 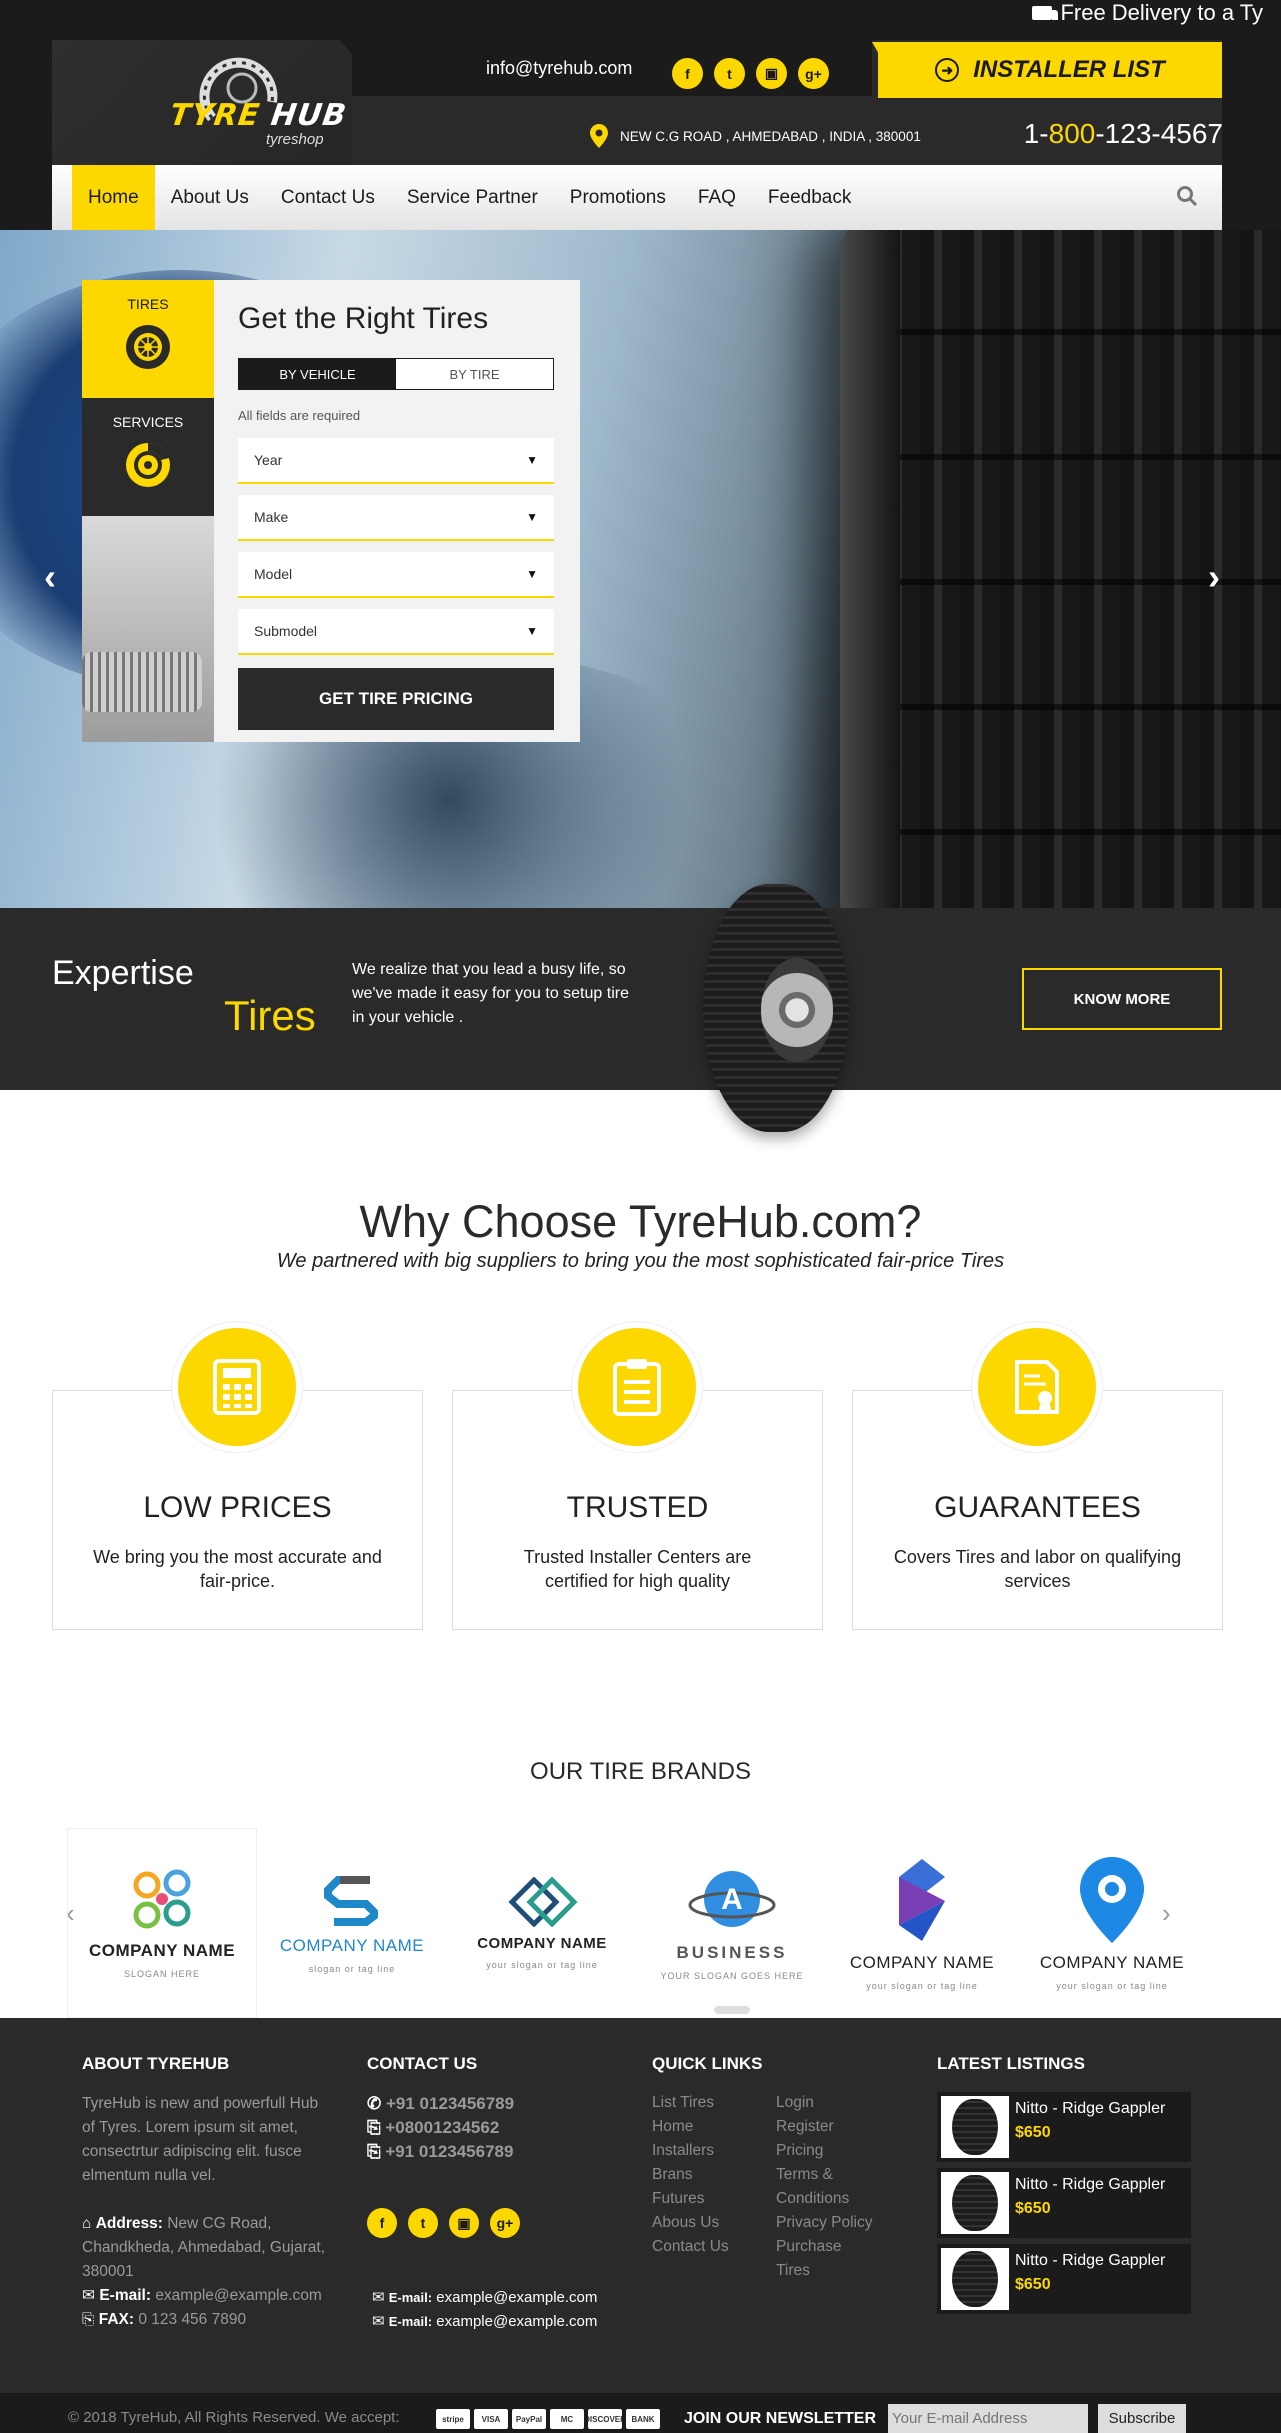 What do you see at coordinates (529, 2419) in the screenshot?
I see `paypal-card-icon: PayPal` at bounding box center [529, 2419].